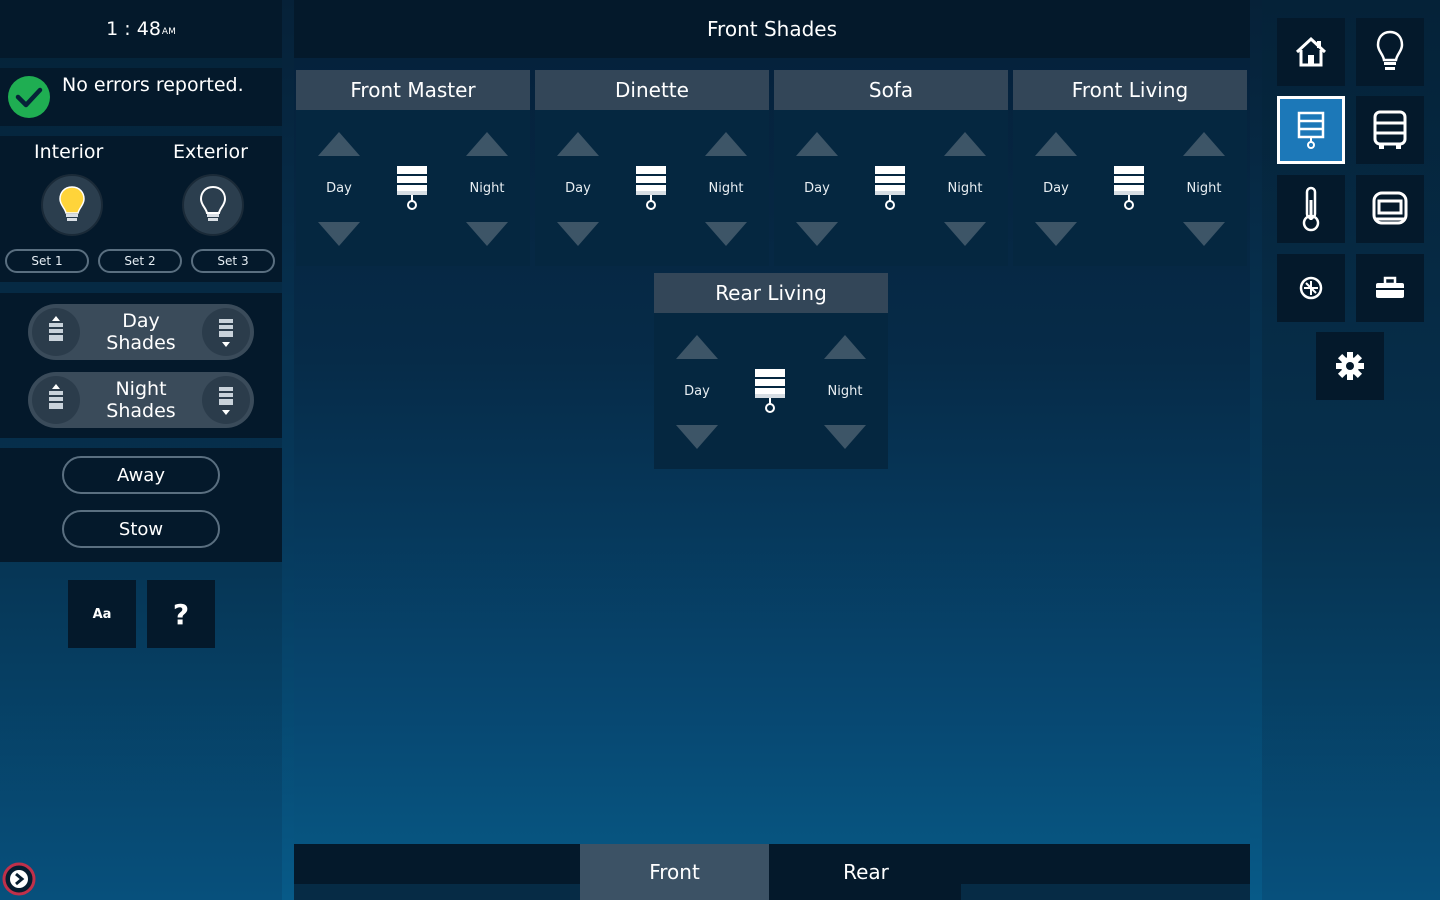  I want to click on night-shades-down-button, so click(226, 400).